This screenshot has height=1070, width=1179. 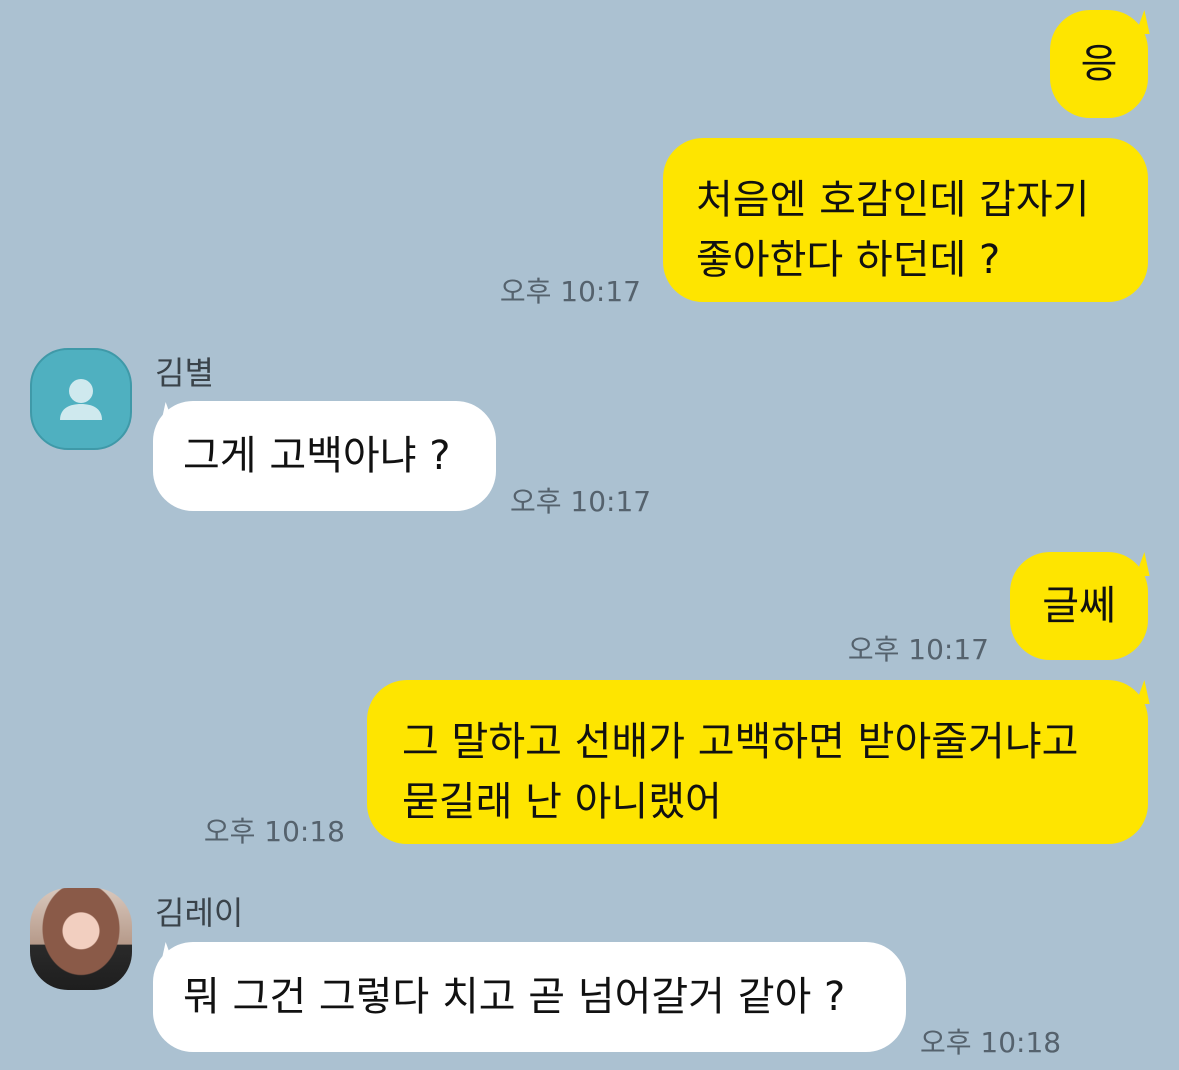 I want to click on sender-name: 김레이, so click(x=199, y=913).